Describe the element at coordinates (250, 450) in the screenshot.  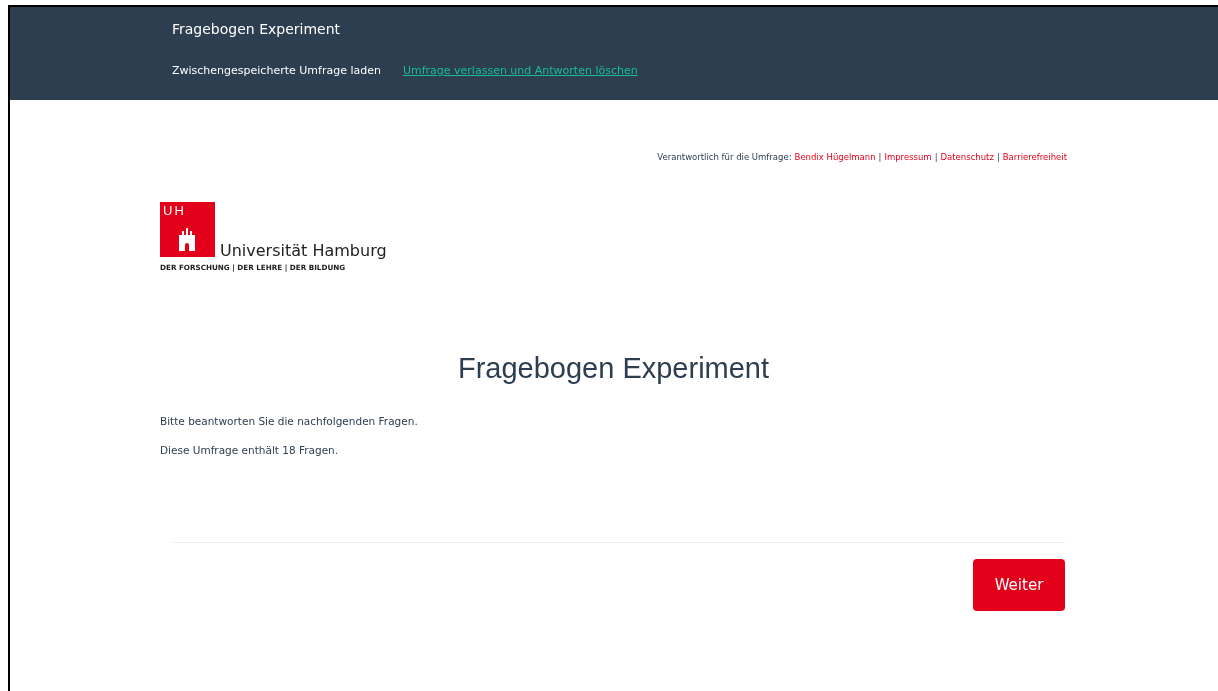
I see `intro-text: Diese Umfrage enthält 18 Fragen.` at that location.